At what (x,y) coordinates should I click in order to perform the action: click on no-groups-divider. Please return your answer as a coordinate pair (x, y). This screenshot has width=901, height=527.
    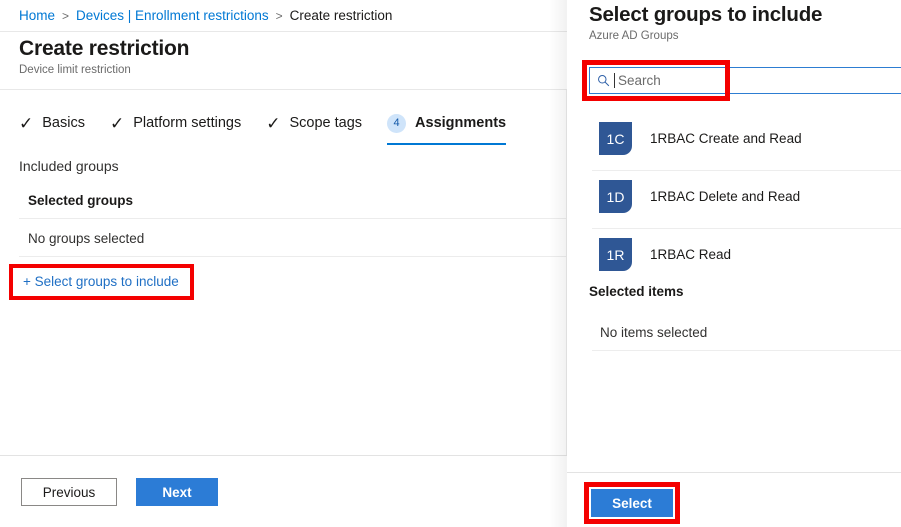
    Looking at the image, I should click on (293, 256).